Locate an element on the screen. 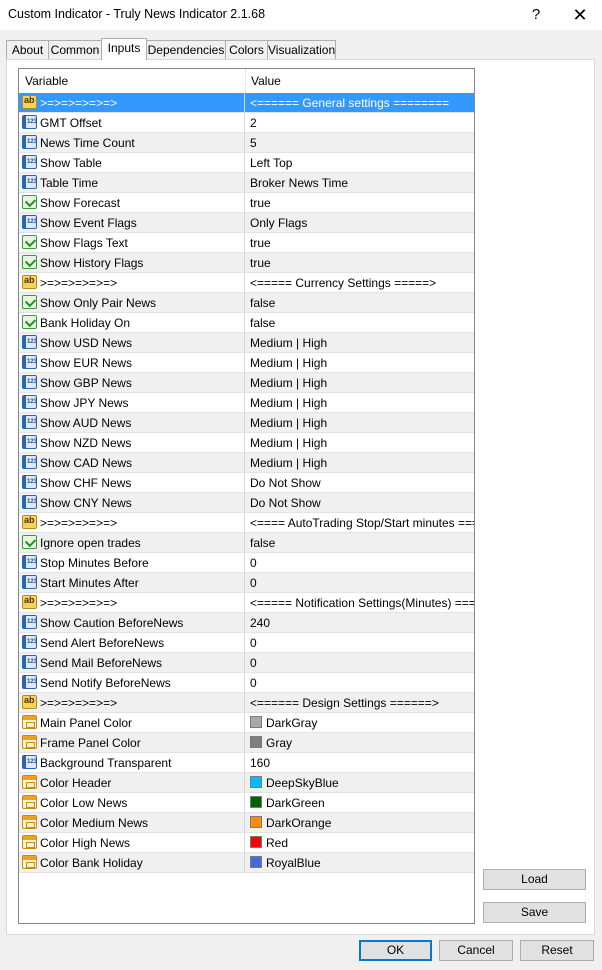 Image resolution: width=602 pixels, height=970 pixels. tab-colors: Colors is located at coordinates (246, 49).